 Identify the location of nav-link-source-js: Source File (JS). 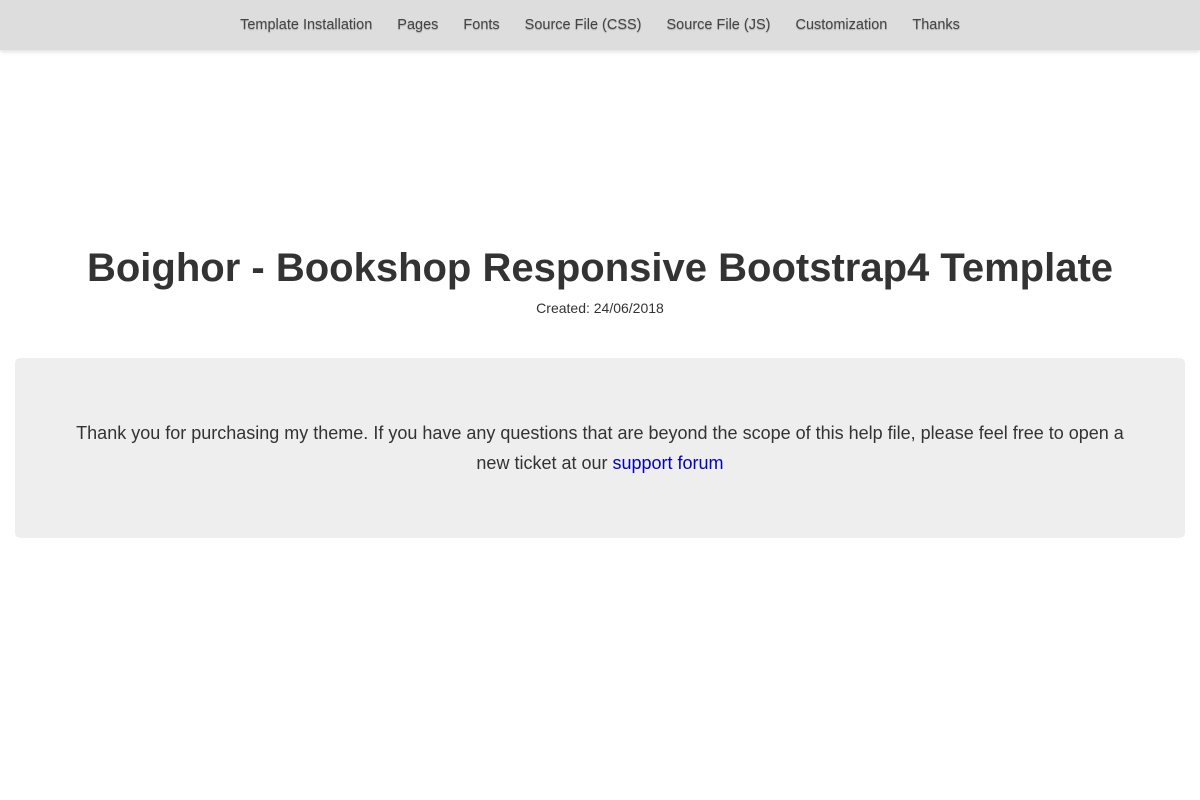
(719, 25).